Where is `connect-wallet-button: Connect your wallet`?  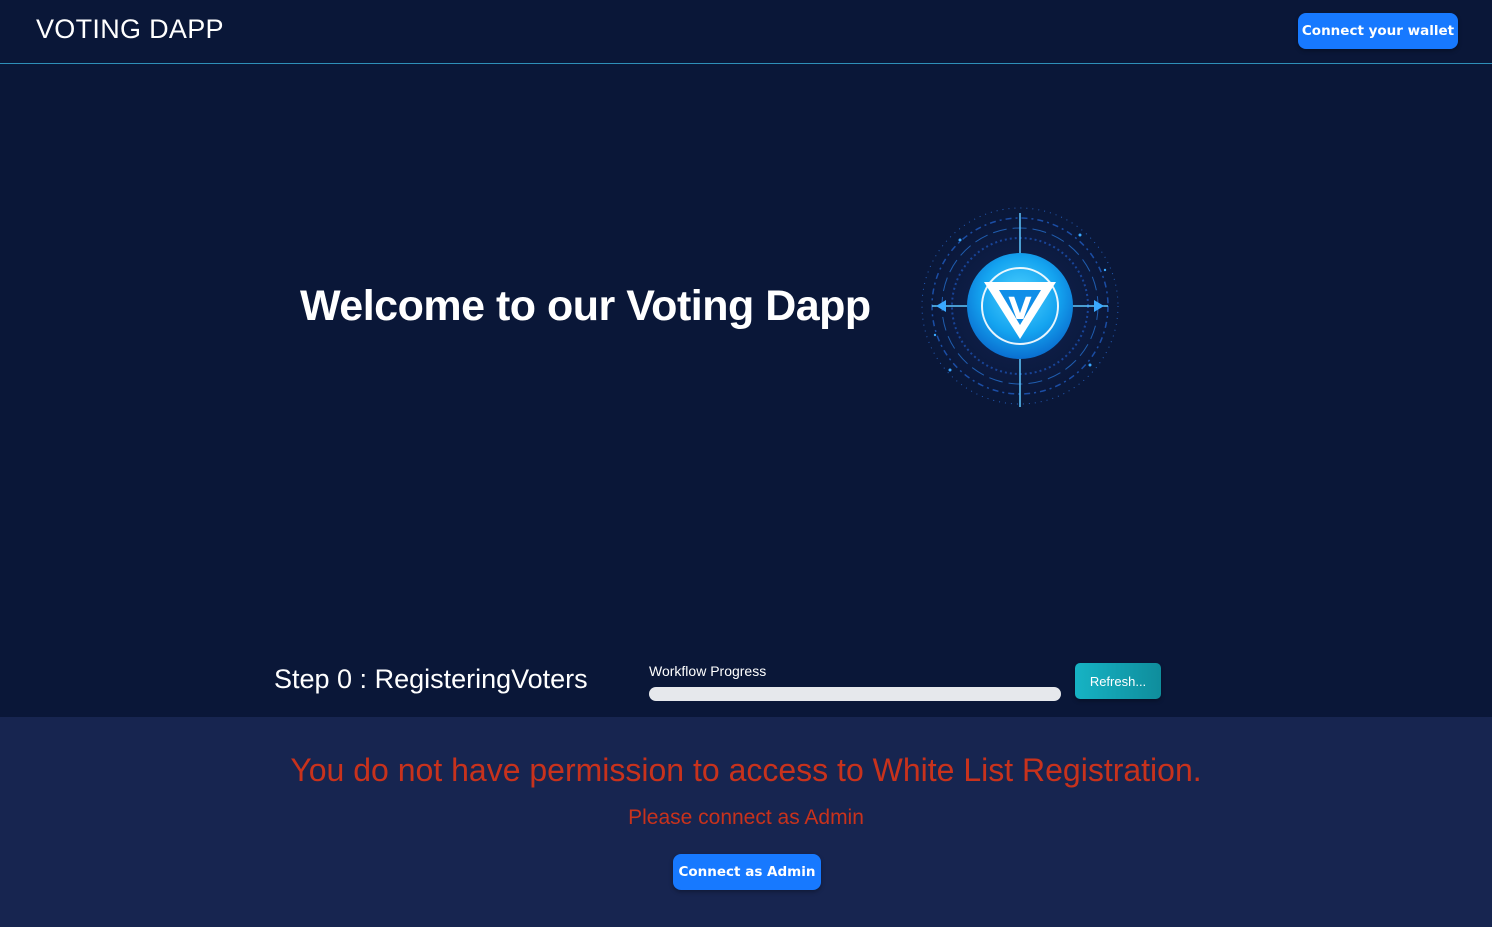 connect-wallet-button: Connect your wallet is located at coordinates (1378, 31).